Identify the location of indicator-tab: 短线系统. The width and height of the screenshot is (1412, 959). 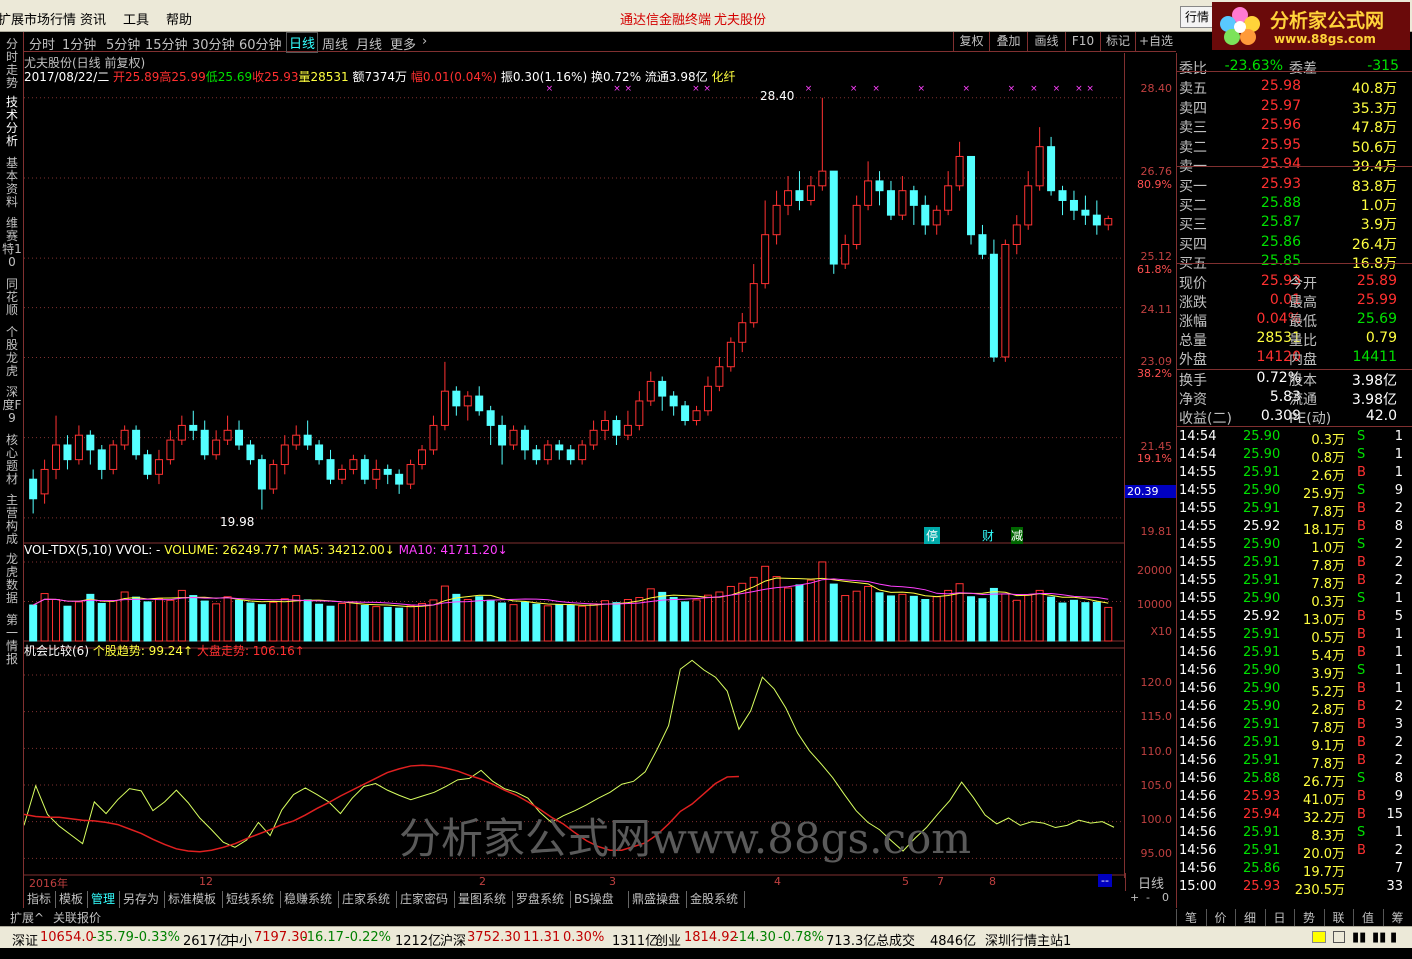
(252, 899).